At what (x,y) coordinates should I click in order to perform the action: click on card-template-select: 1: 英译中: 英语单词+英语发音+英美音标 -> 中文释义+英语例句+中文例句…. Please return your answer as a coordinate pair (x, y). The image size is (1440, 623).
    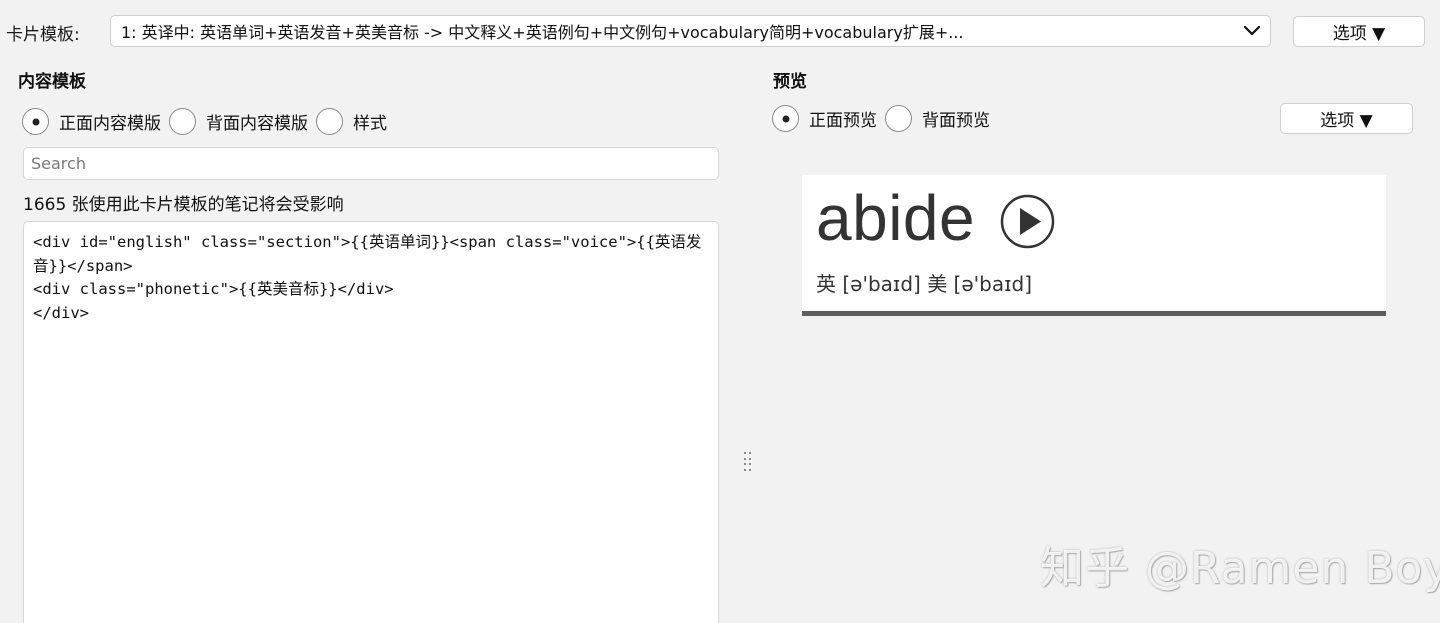
    Looking at the image, I should click on (690, 31).